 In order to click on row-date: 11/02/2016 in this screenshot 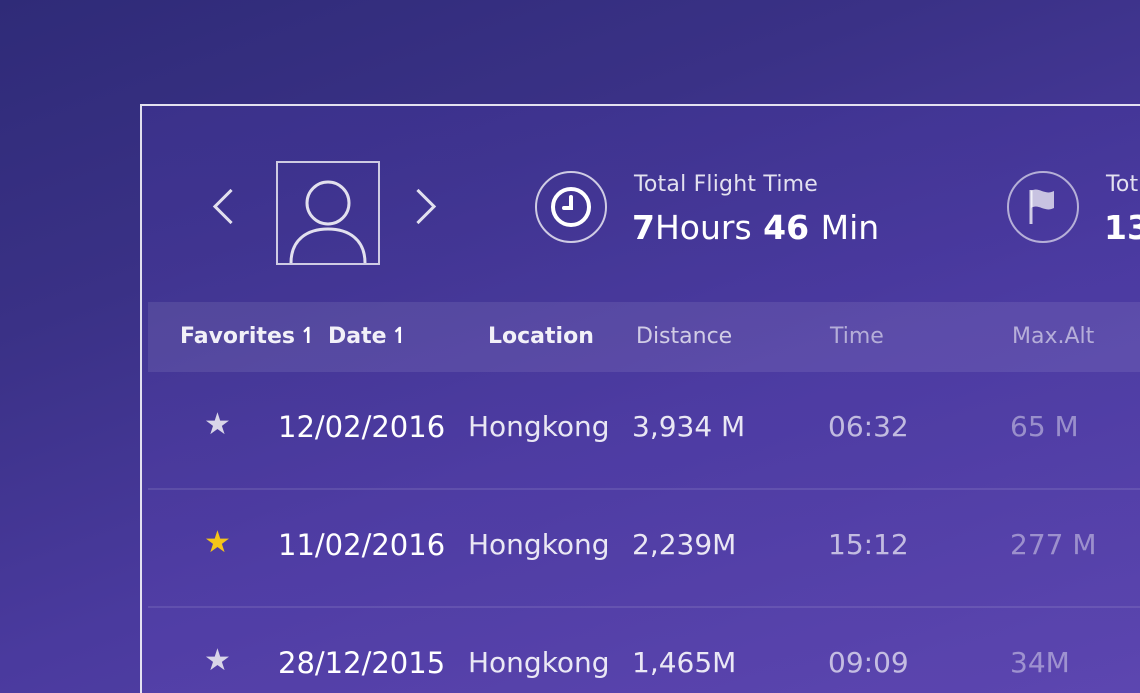, I will do `click(362, 545)`.